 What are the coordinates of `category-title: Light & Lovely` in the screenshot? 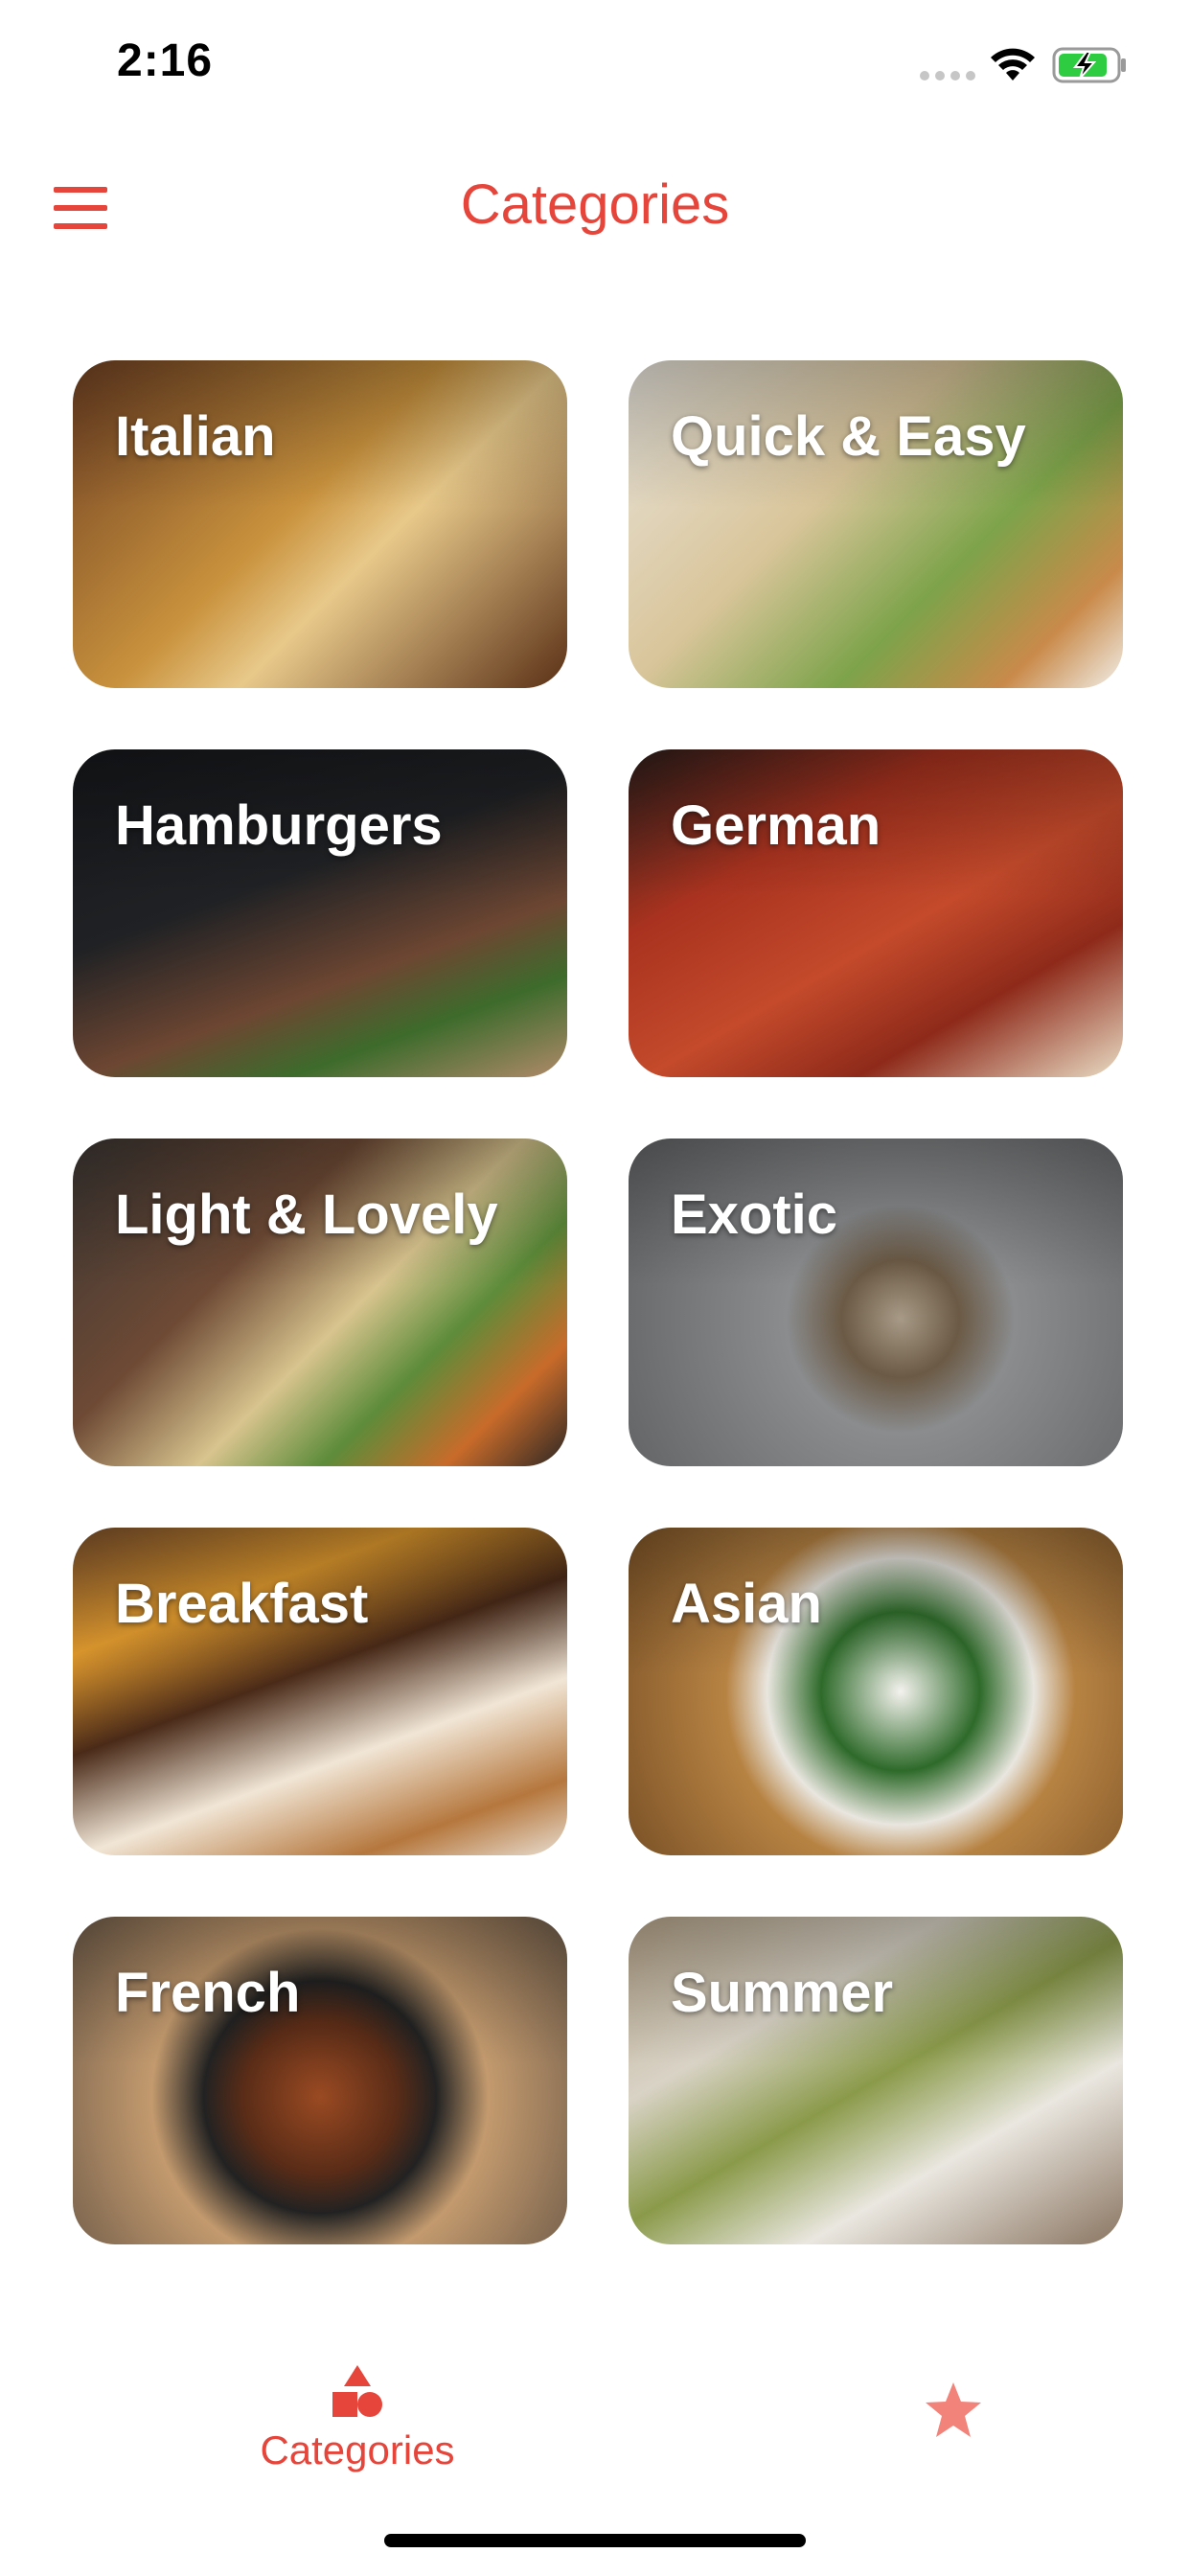 It's located at (307, 1215).